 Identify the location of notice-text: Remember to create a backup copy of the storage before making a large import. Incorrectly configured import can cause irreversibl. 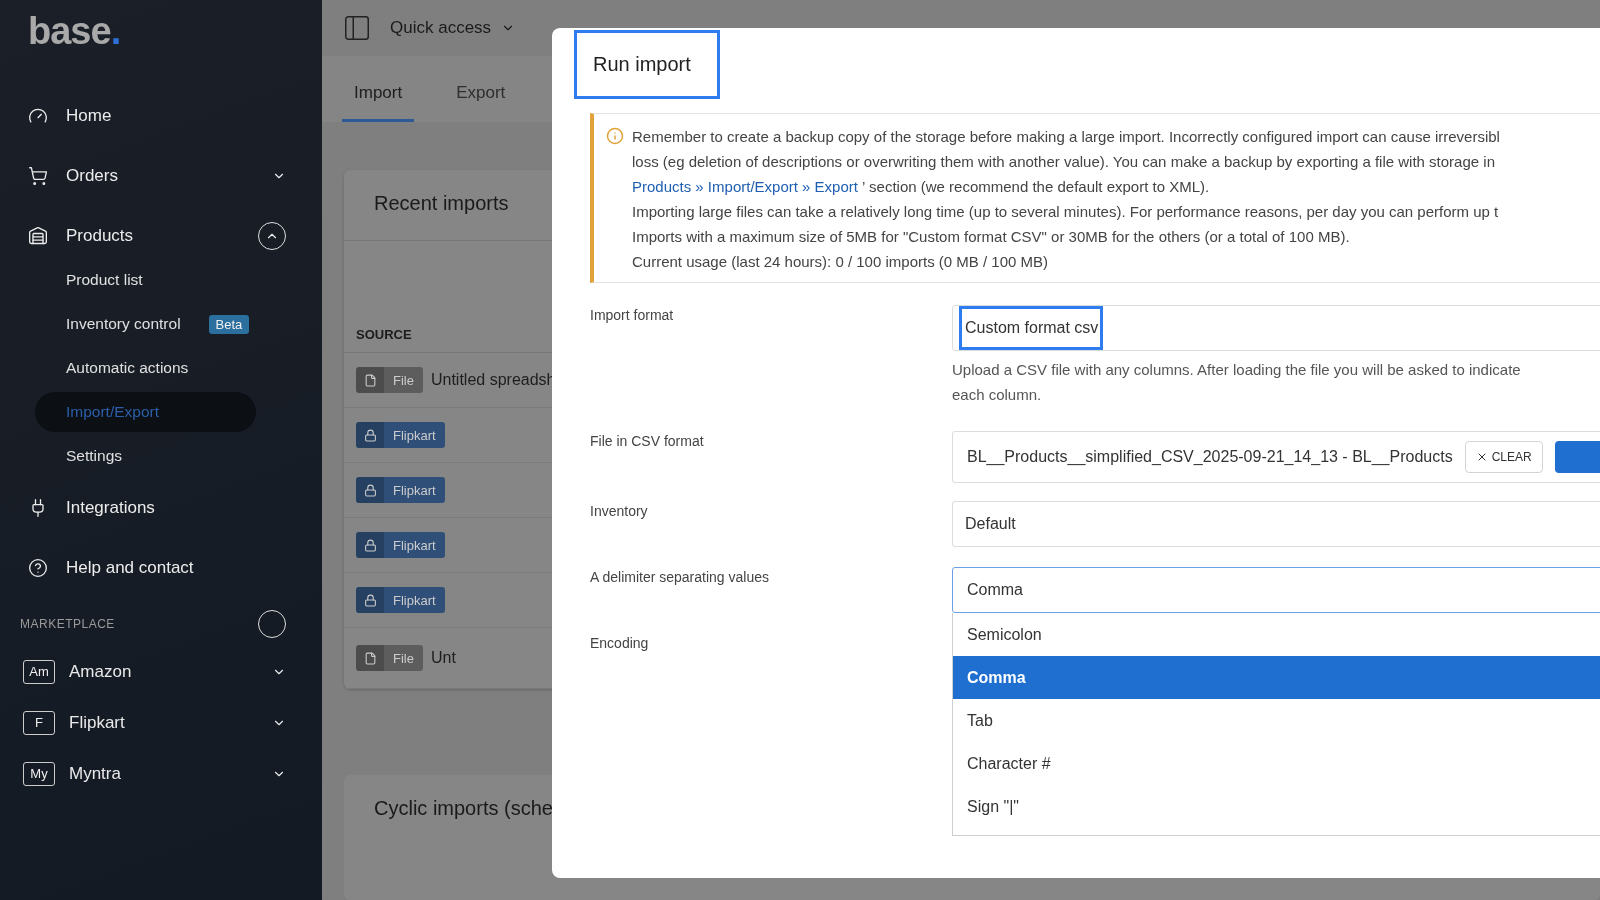
(1066, 137).